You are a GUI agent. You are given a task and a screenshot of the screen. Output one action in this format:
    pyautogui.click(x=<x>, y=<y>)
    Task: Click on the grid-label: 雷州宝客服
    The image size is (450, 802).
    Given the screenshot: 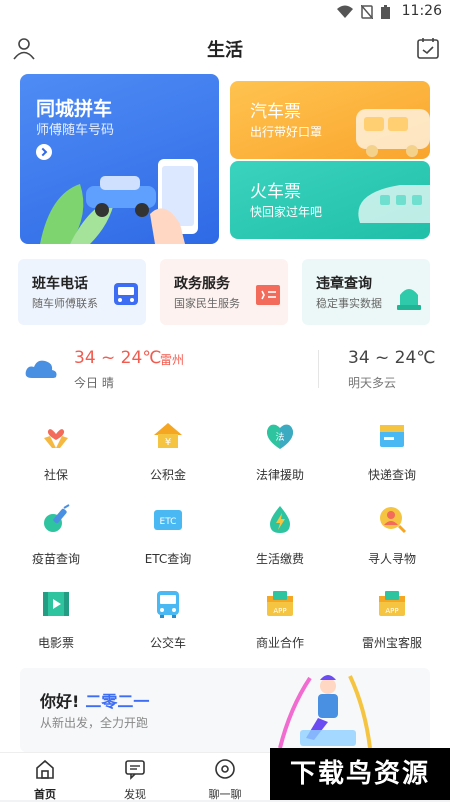 What is the action you would take?
    pyautogui.click(x=391, y=643)
    